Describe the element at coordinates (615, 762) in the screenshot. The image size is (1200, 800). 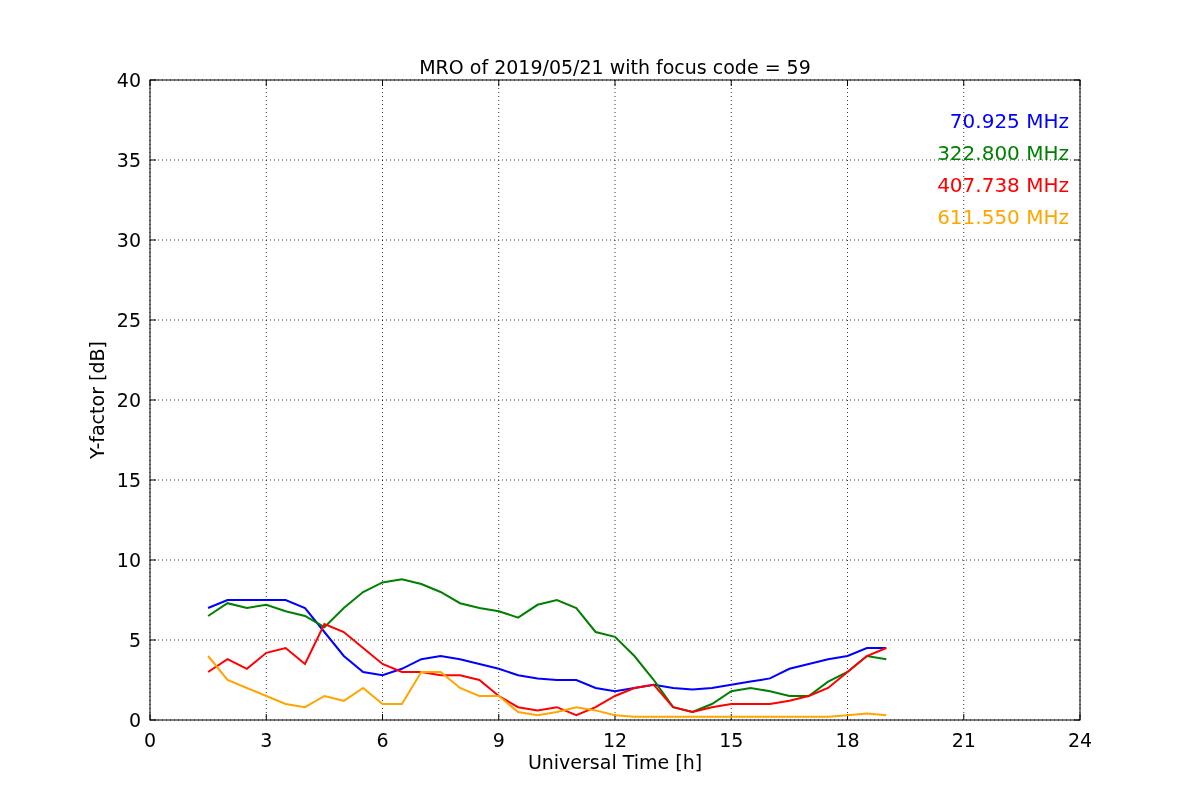
I see `x-axis-label: Universal Time [h]` at that location.